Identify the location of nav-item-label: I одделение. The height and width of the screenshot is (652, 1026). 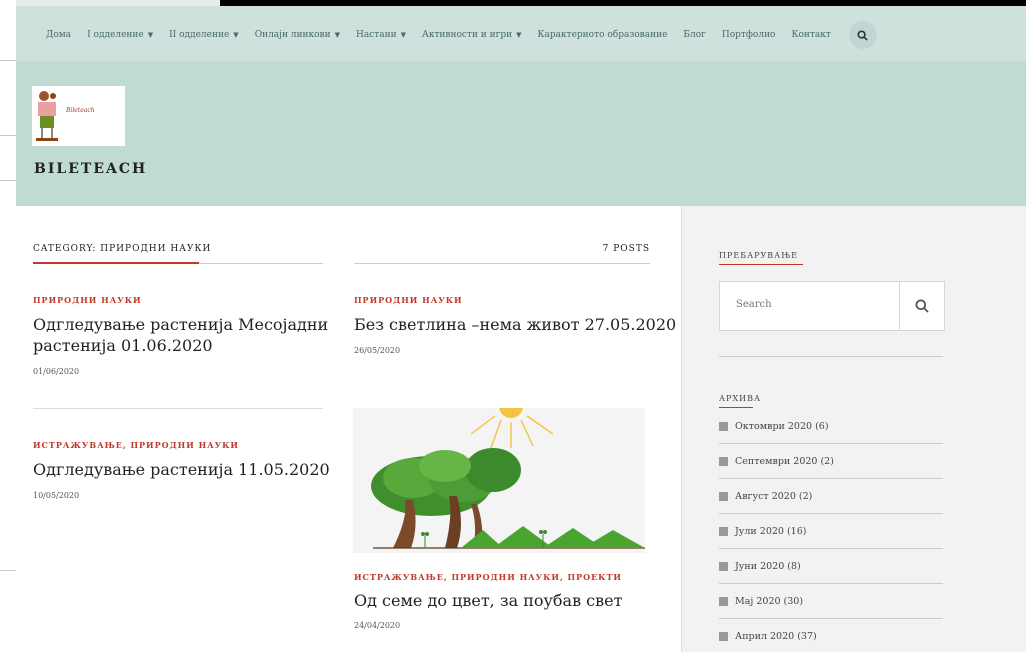
(115, 35).